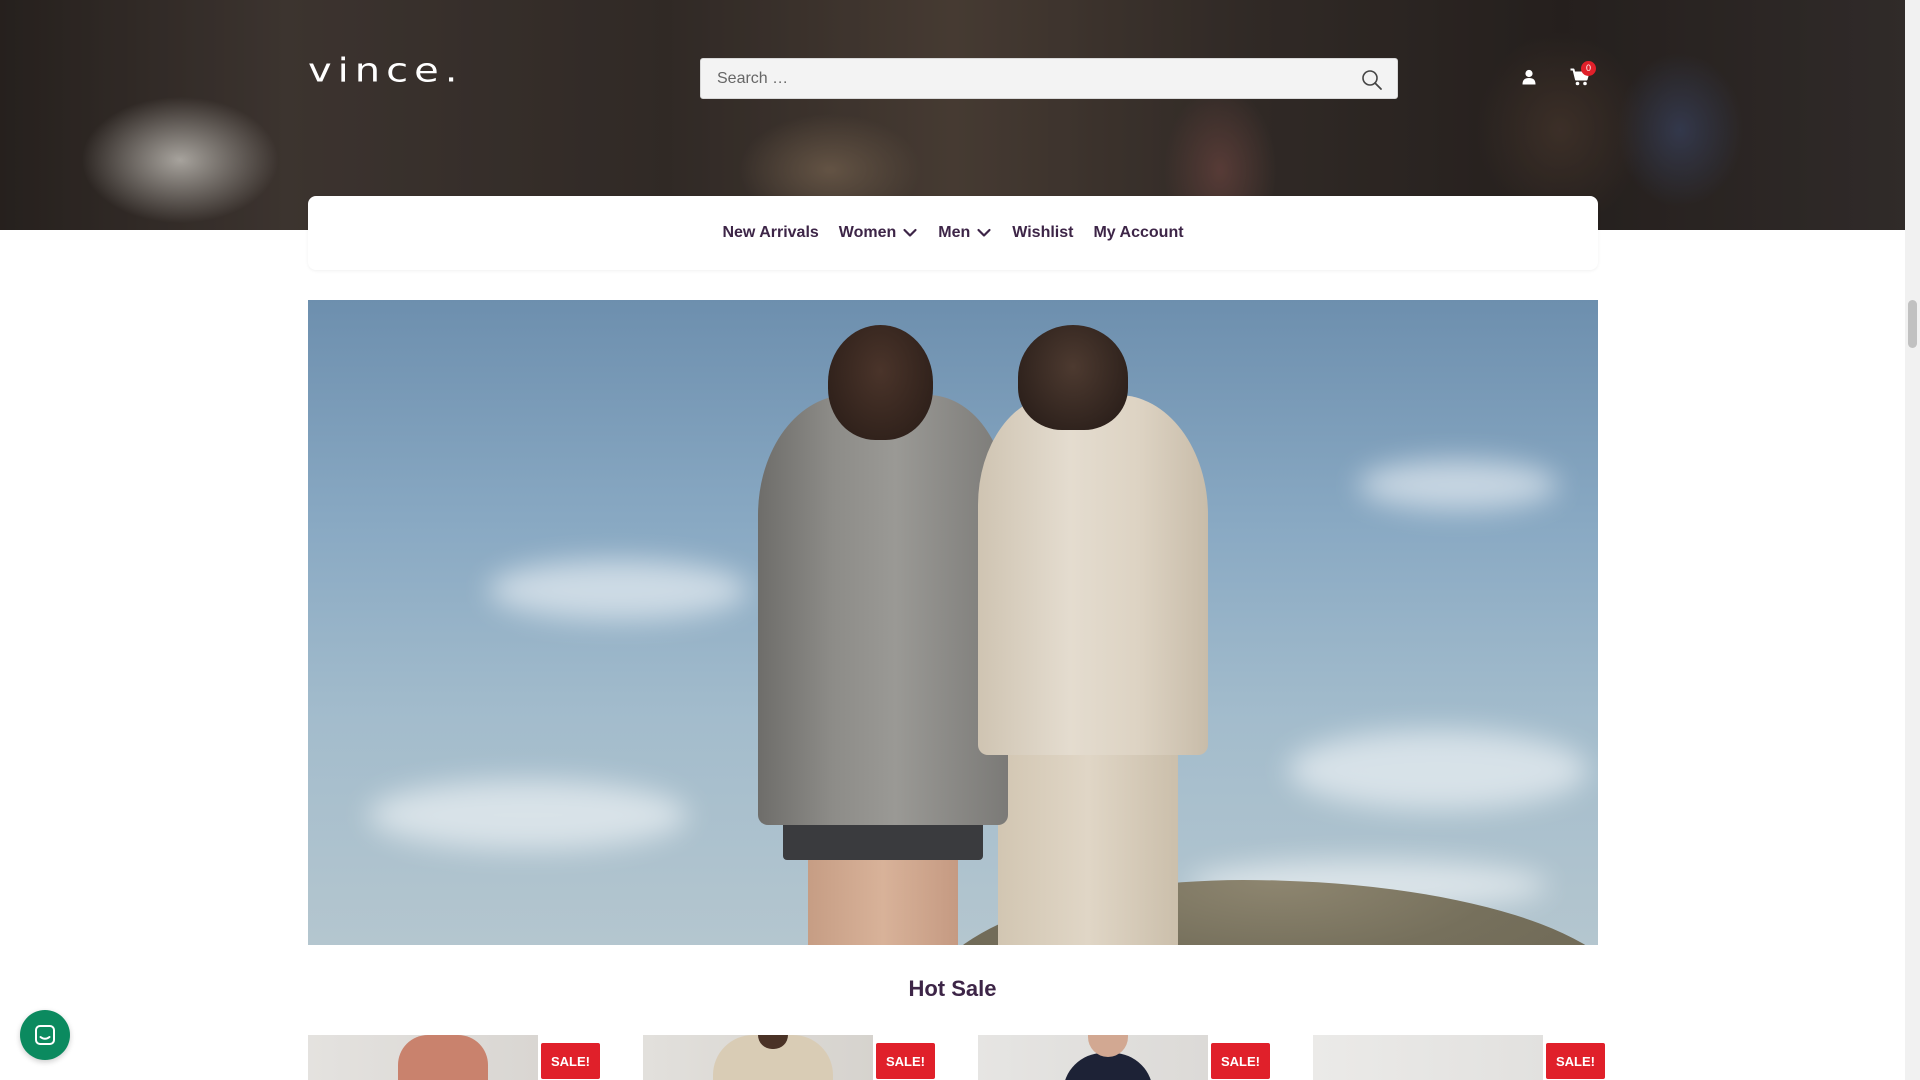 The height and width of the screenshot is (1080, 1920). What do you see at coordinates (1021, 78) in the screenshot?
I see `search-input` at bounding box center [1021, 78].